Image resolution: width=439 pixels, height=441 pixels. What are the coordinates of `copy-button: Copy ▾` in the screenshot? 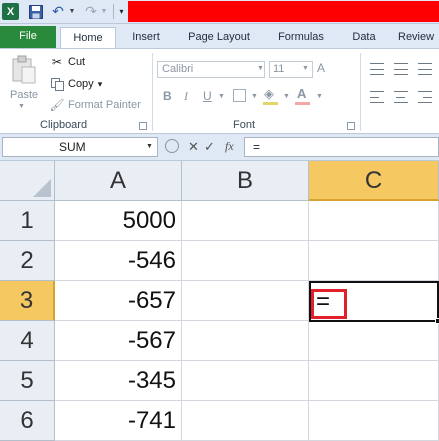 It's located at (76, 84).